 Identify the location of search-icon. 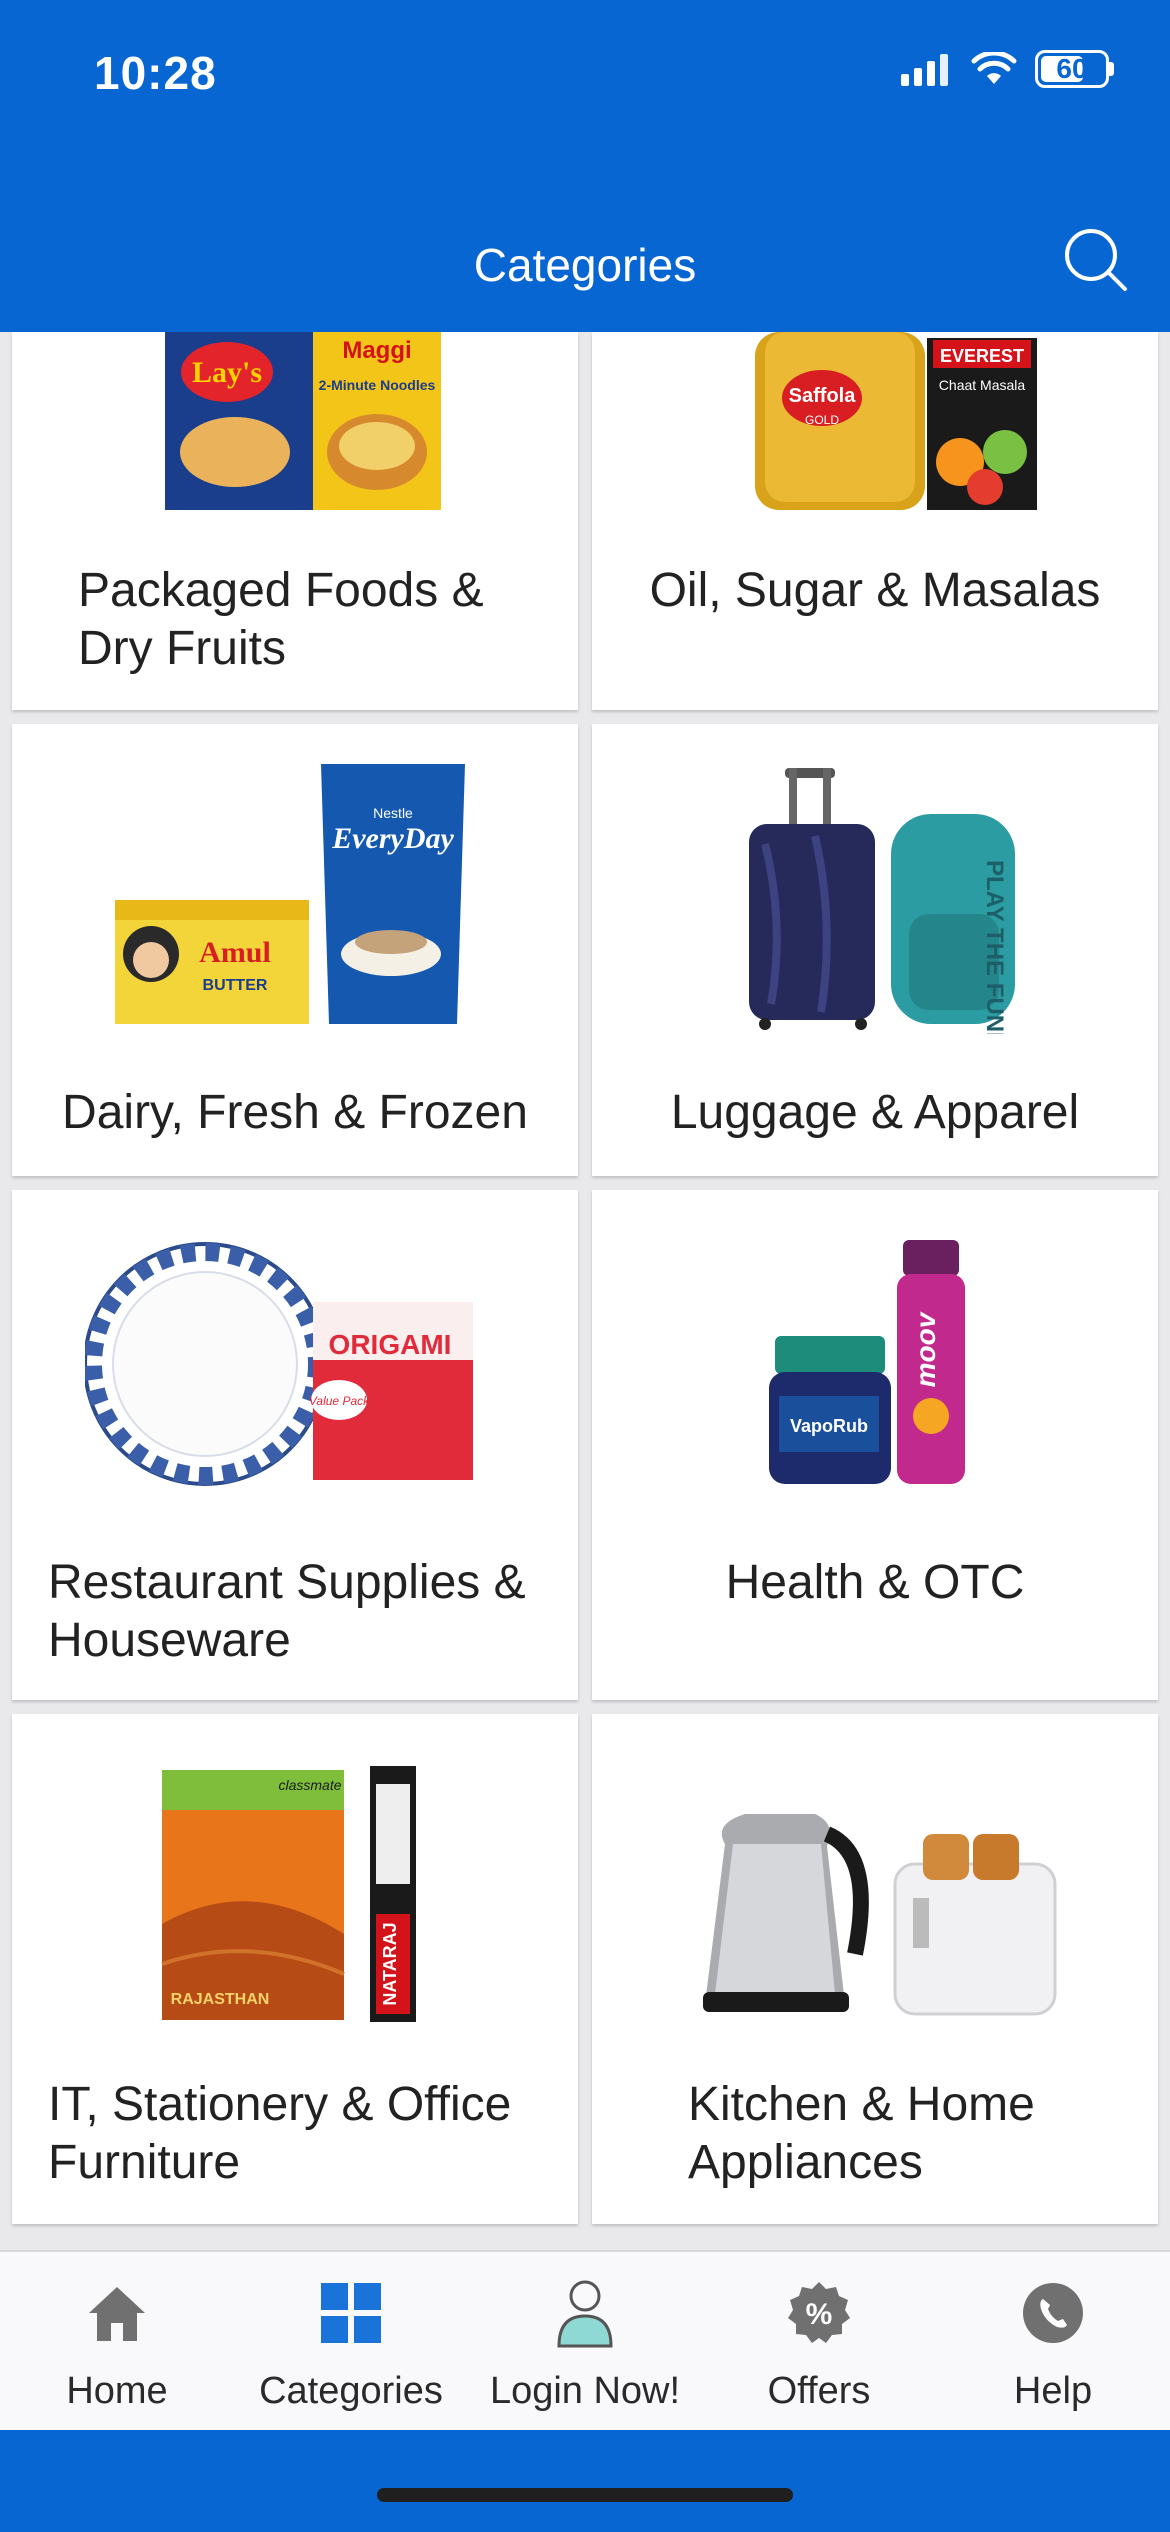
(1096, 260).